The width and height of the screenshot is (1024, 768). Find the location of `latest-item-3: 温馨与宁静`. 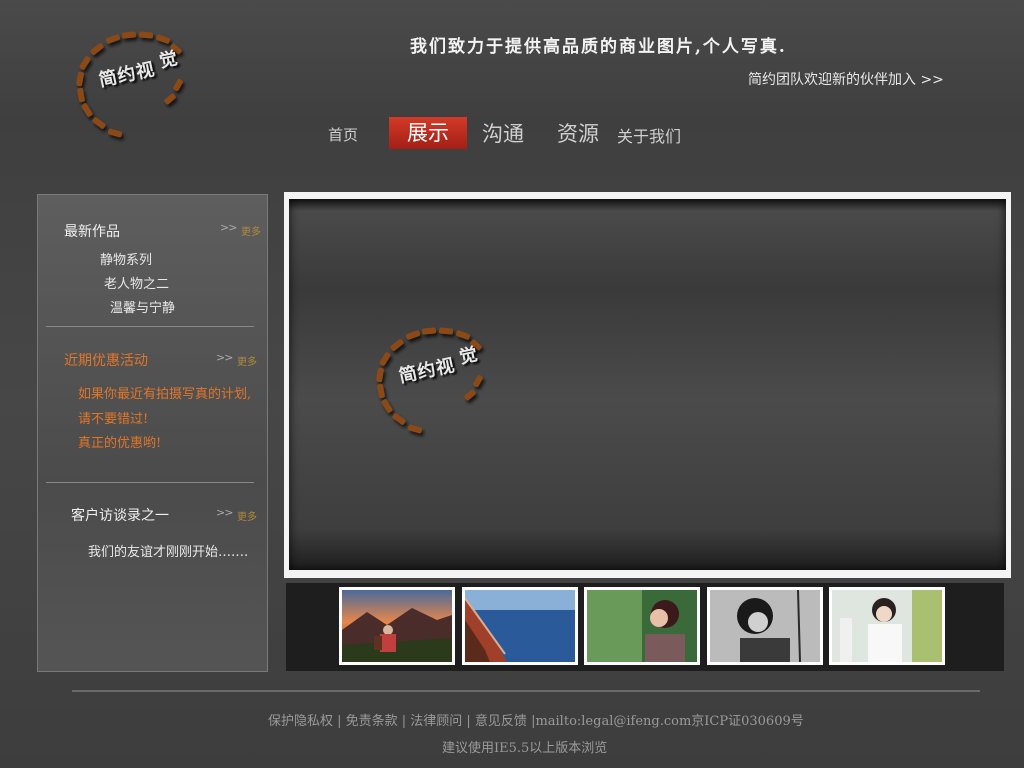

latest-item-3: 温馨与宁静 is located at coordinates (142, 306).